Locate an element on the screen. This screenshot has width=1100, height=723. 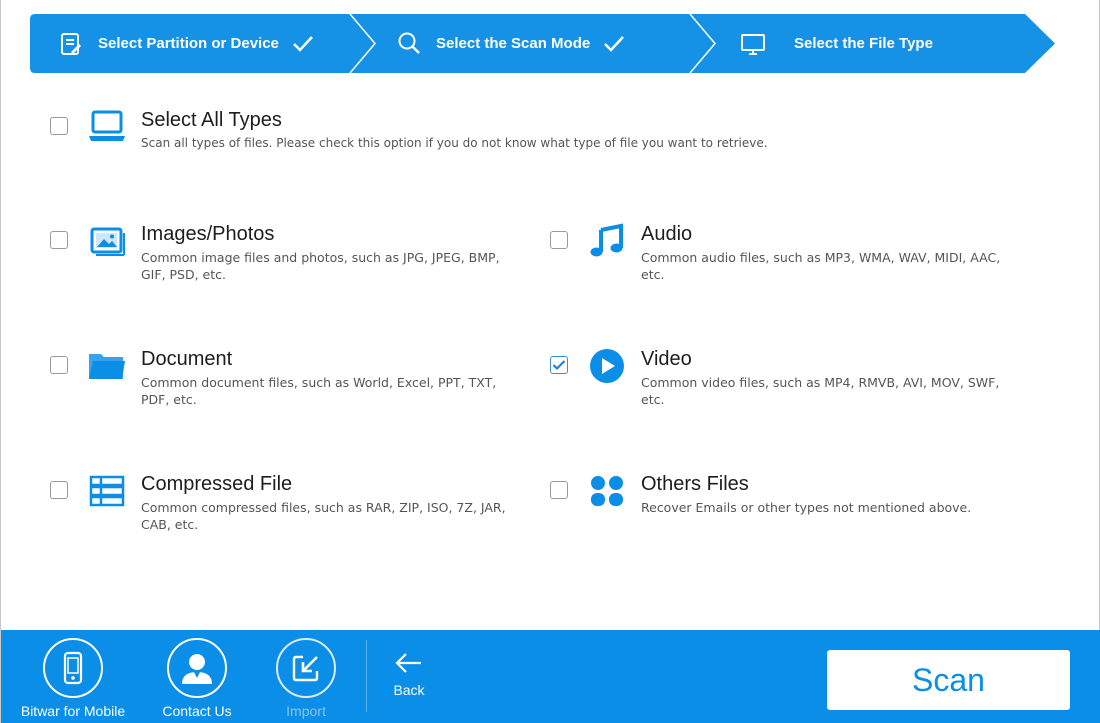
step-select-scan-mode: Select the Scan Mode is located at coordinates (511, 43).